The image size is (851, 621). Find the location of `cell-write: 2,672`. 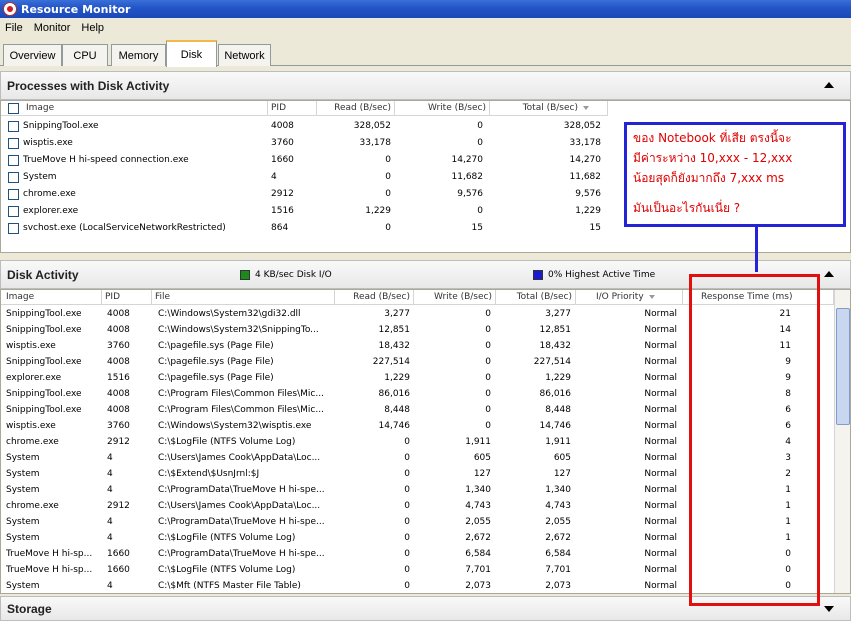

cell-write: 2,672 is located at coordinates (478, 538).